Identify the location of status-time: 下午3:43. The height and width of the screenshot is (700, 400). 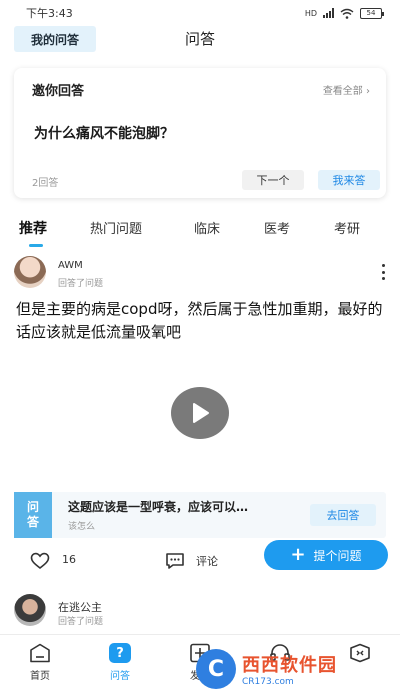
(49, 13).